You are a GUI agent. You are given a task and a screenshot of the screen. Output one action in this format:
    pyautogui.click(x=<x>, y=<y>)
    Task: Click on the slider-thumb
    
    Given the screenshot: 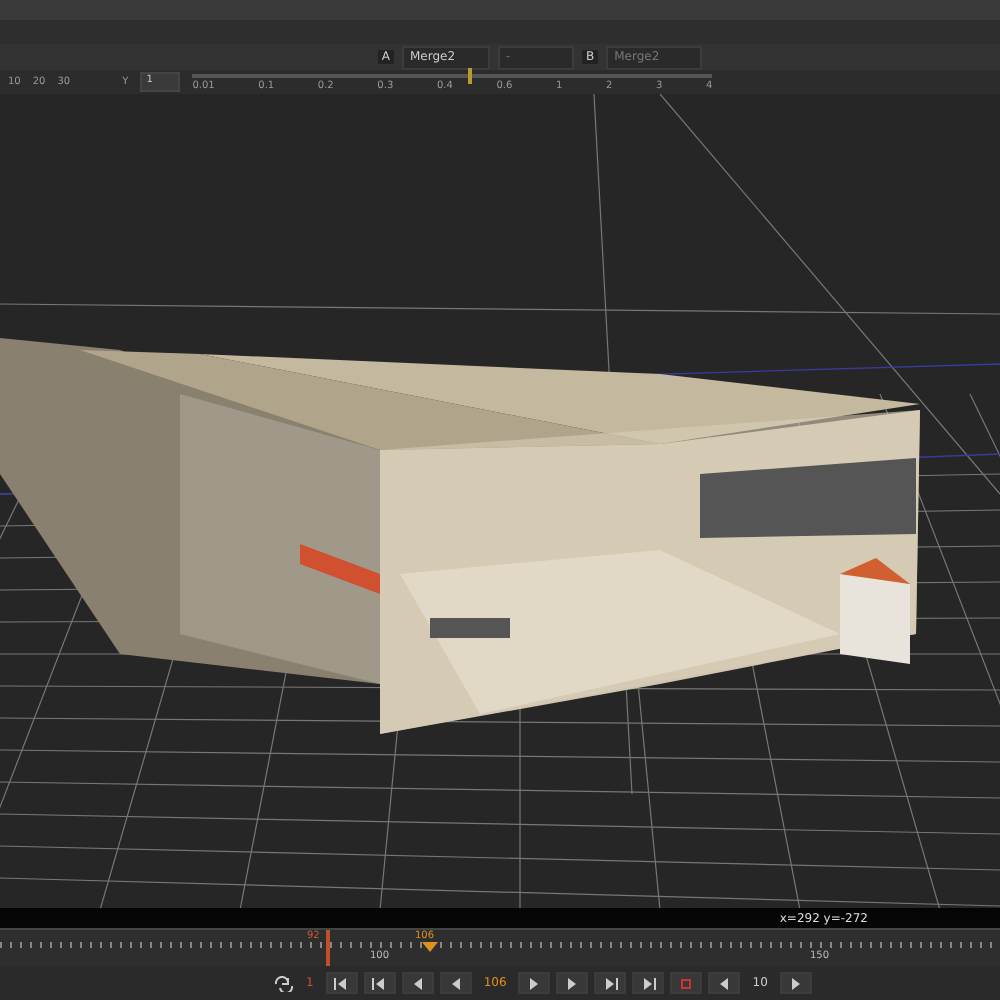 What is the action you would take?
    pyautogui.click(x=469, y=75)
    